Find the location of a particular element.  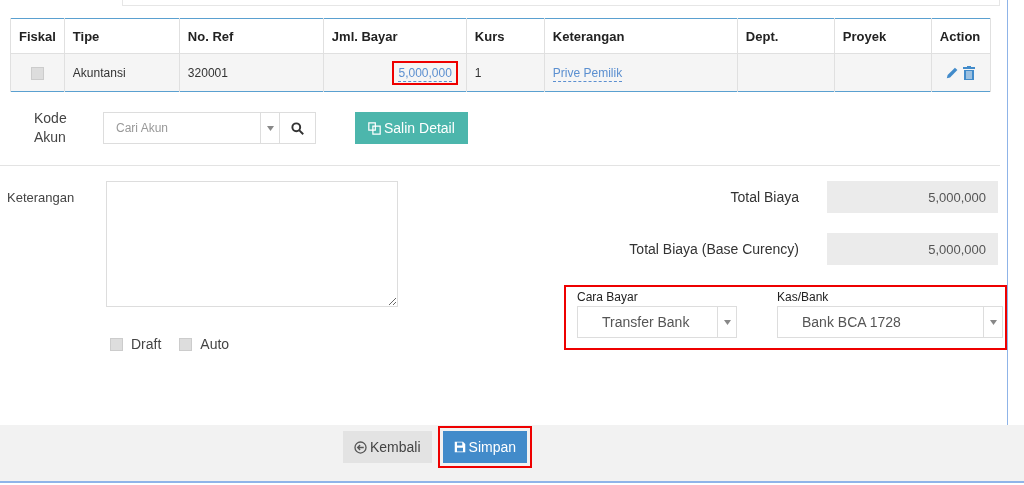

field-label: Total Biaya (Base Curency) is located at coordinates (714, 249).